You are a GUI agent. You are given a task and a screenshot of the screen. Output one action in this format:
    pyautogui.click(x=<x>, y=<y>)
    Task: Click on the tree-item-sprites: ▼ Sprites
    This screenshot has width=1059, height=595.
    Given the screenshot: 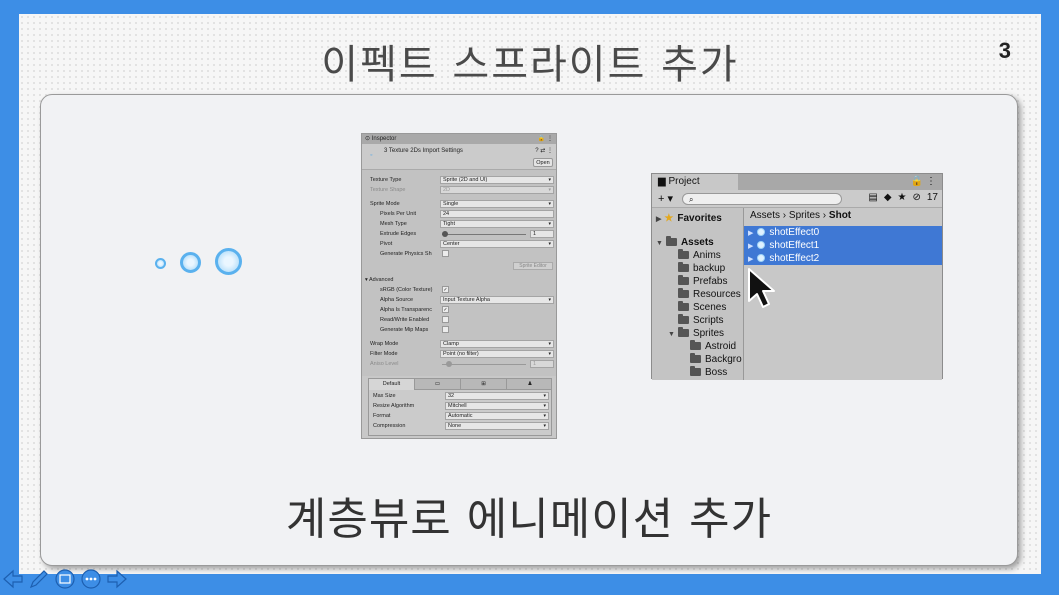 What is the action you would take?
    pyautogui.click(x=696, y=333)
    